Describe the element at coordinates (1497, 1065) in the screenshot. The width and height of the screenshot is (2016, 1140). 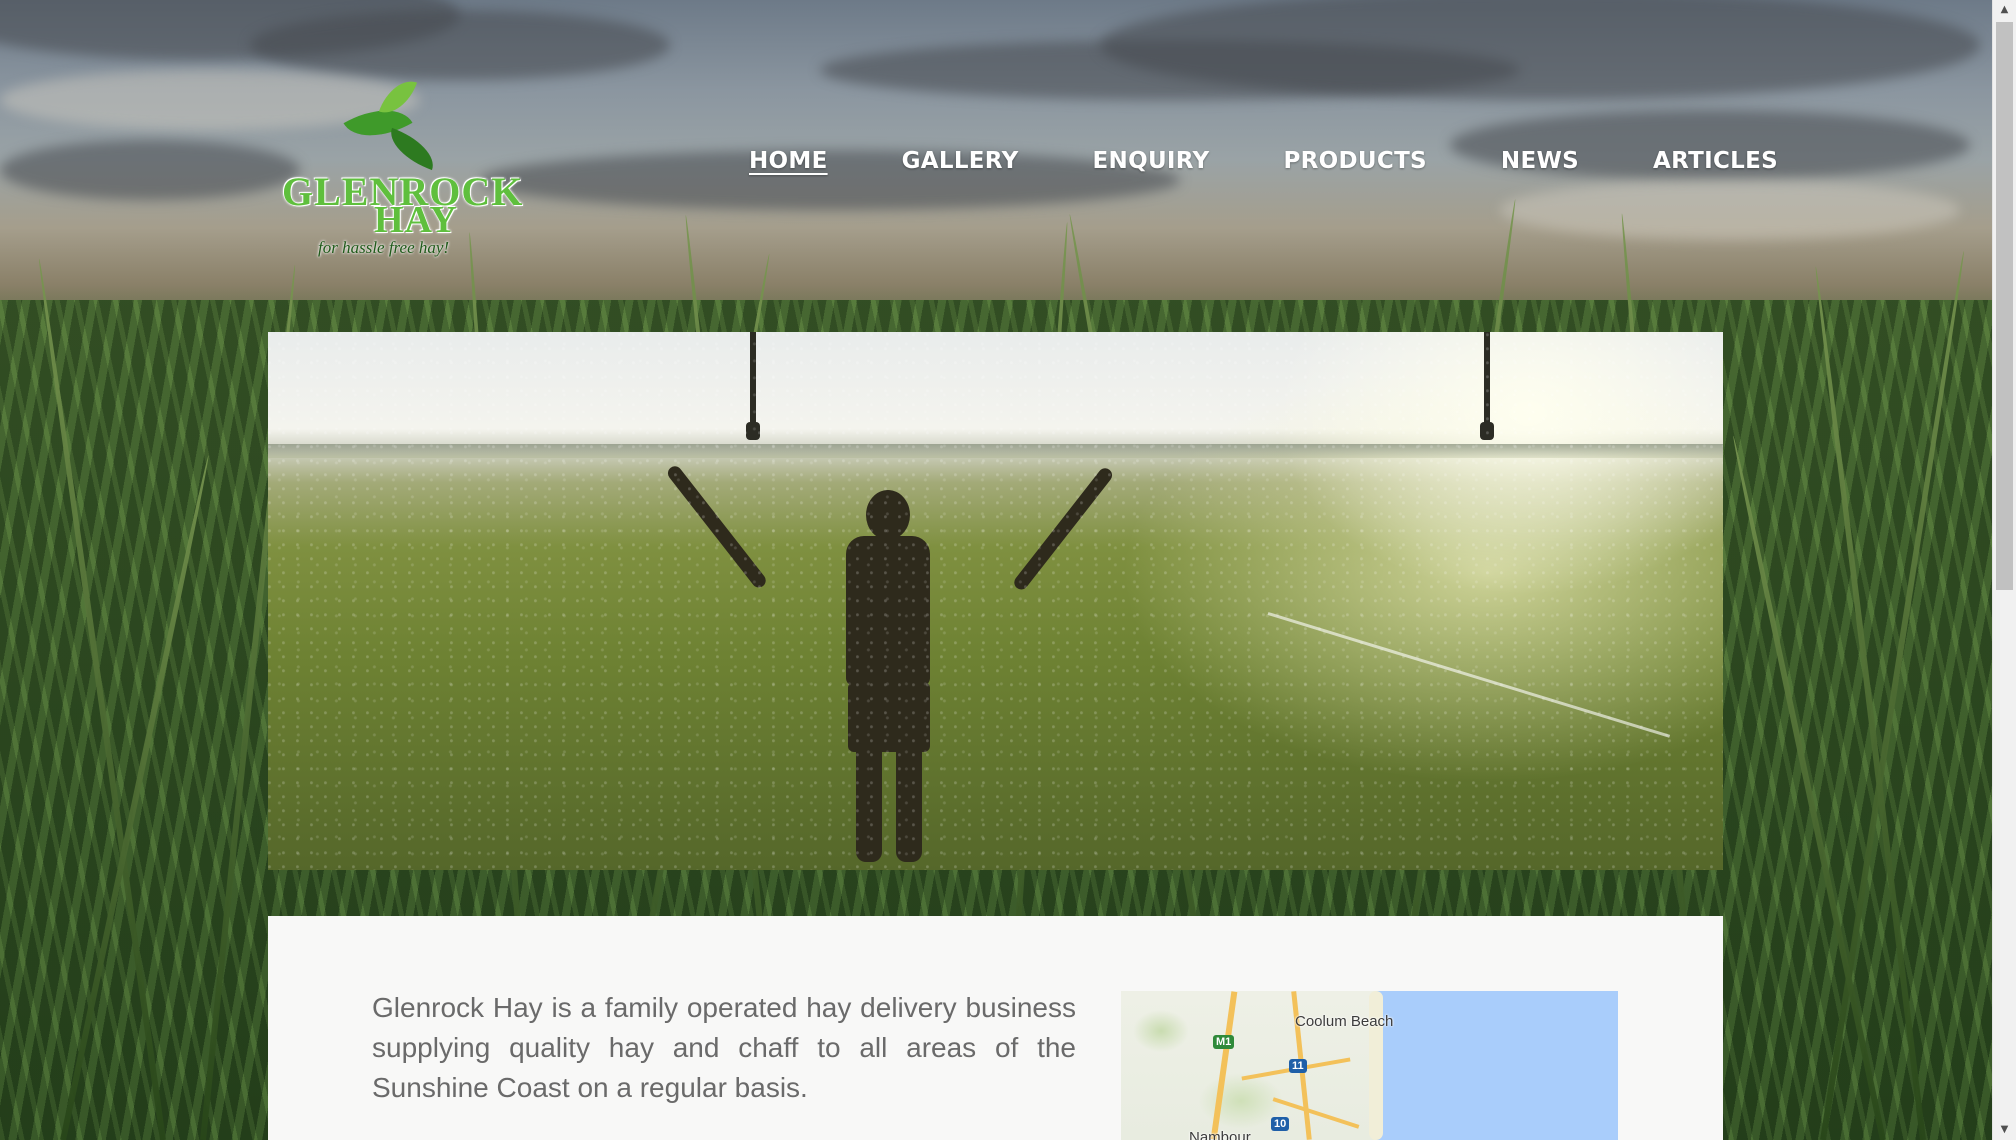
I see `map-sea` at that location.